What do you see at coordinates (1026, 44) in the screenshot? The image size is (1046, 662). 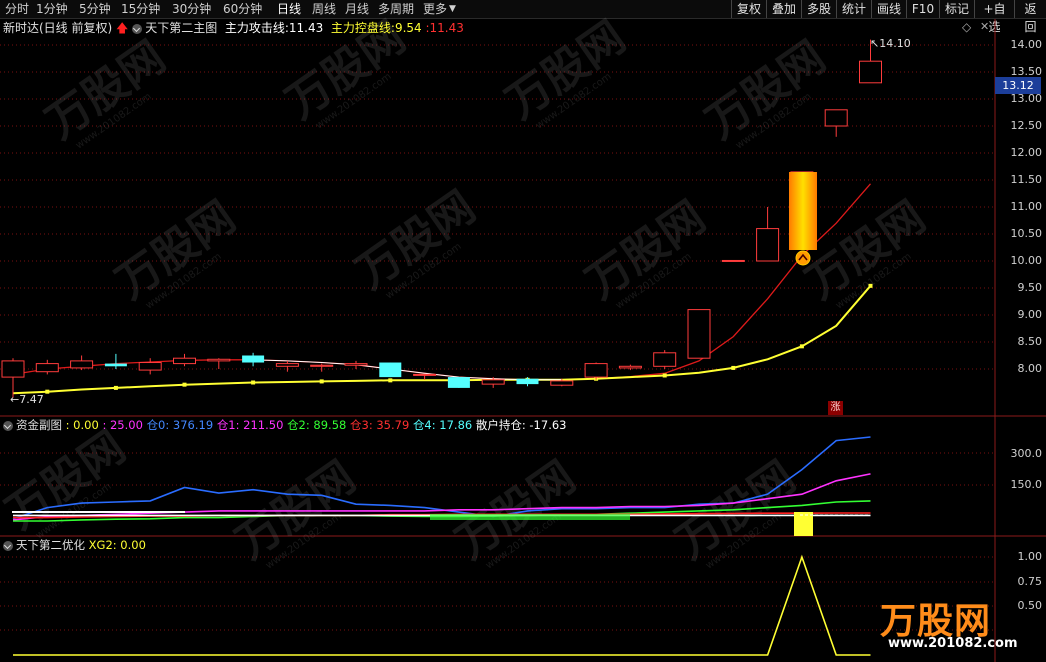 I see `price-axis-label: 14.00` at bounding box center [1026, 44].